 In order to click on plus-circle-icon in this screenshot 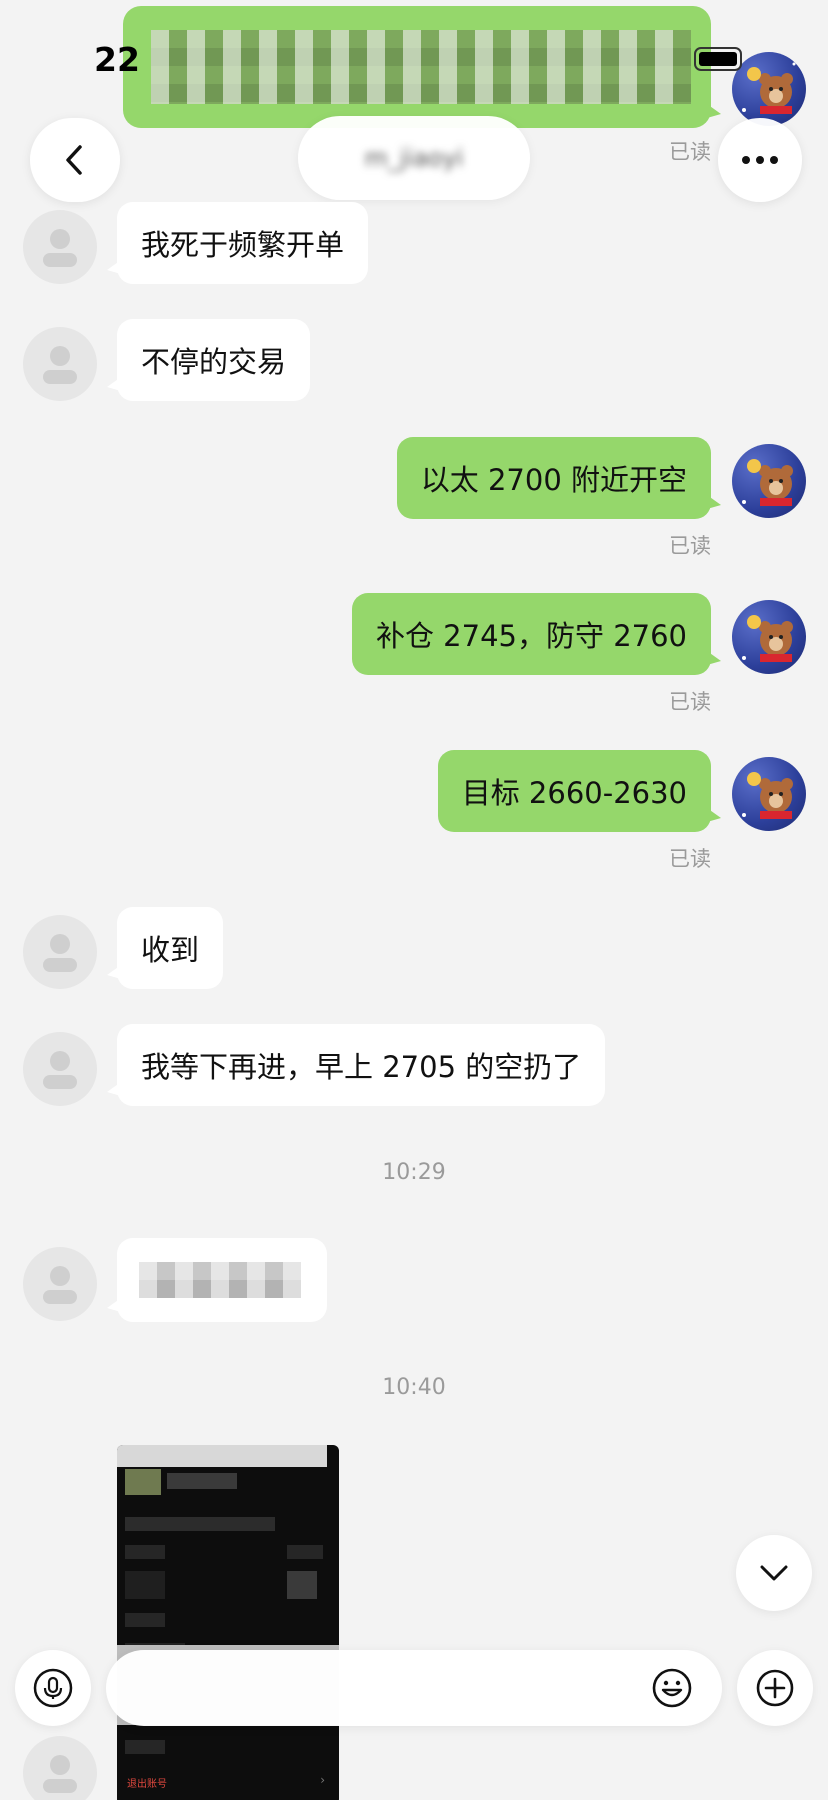, I will do `click(775, 1688)`.